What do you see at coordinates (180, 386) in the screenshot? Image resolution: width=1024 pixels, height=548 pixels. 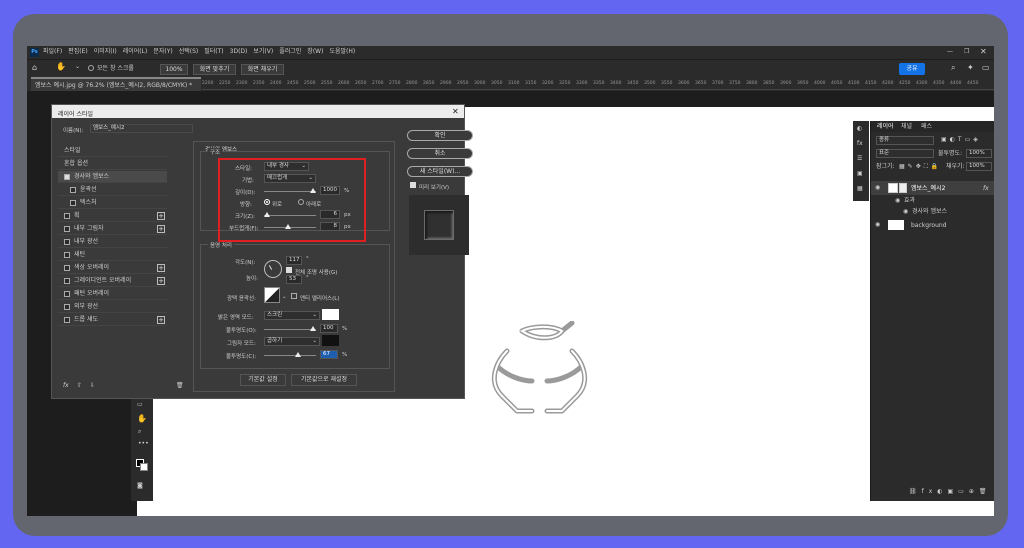 I see `delete-icon: 🗑` at bounding box center [180, 386].